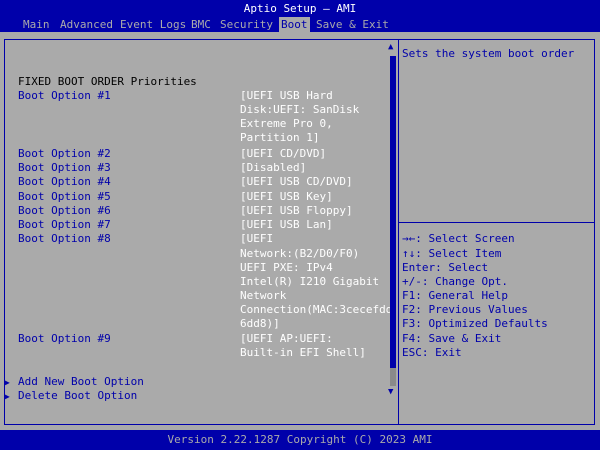  What do you see at coordinates (296, 182) in the screenshot?
I see `boot-option-4-value: [UEFI USB CD/DVD]` at bounding box center [296, 182].